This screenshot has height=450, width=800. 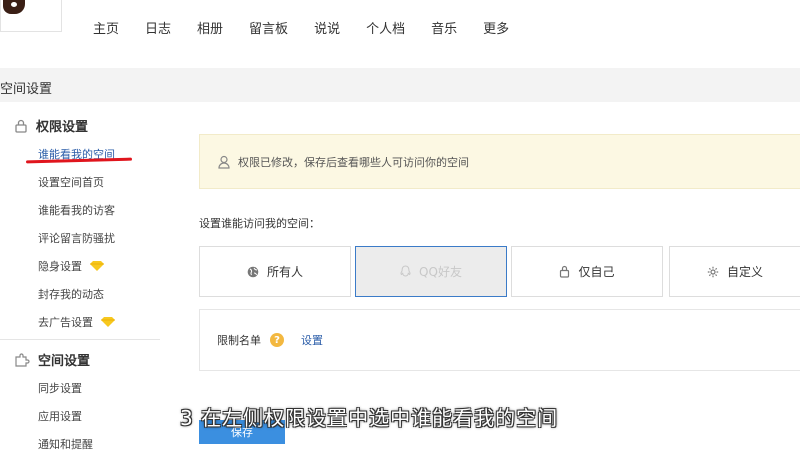 I want to click on nav-blog: 日志, so click(x=158, y=27).